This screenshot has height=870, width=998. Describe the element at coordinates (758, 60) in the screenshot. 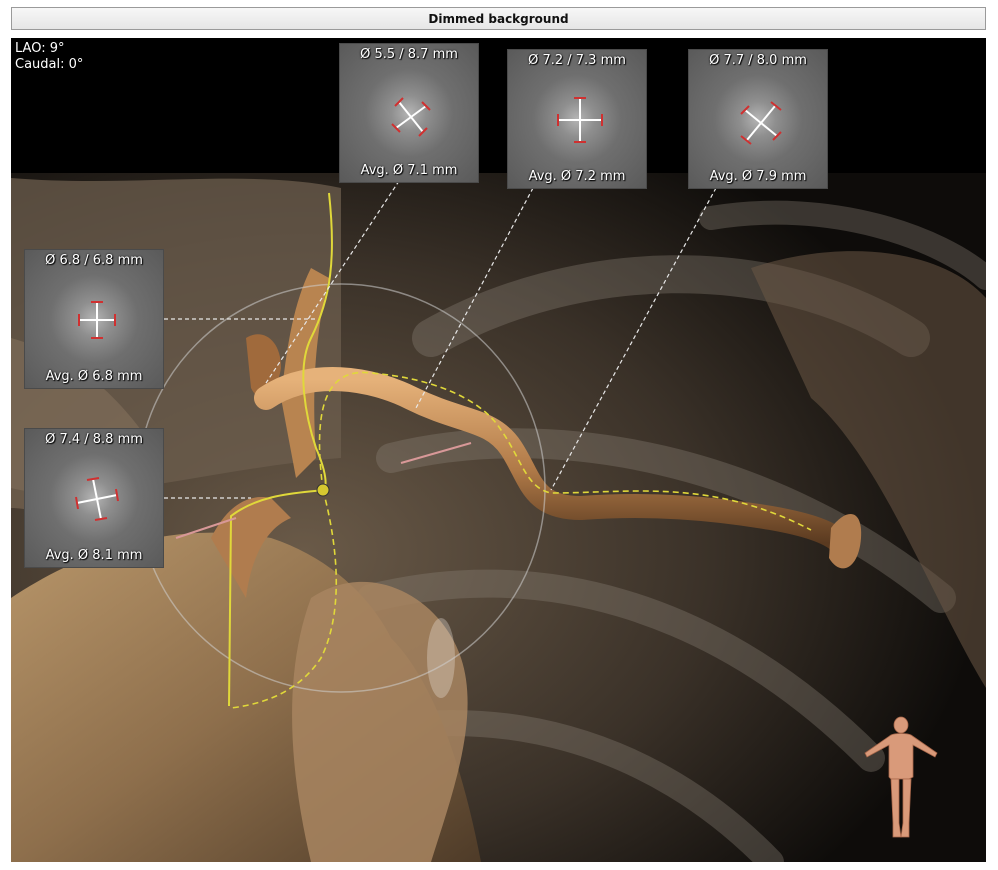

I see `diameter-label: Ø 7.7 / 8.0 mm` at that location.